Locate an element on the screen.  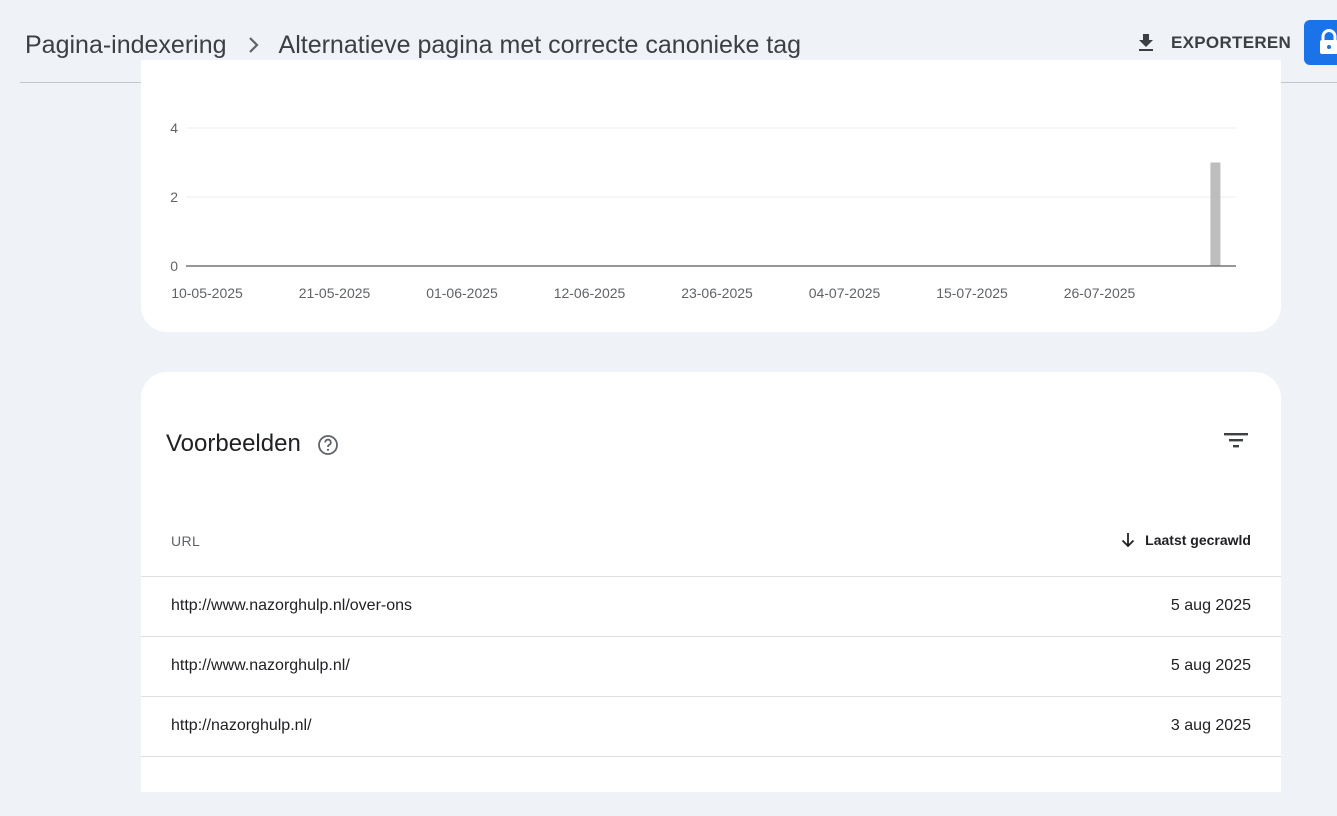
lock-icon is located at coordinates (1328, 41).